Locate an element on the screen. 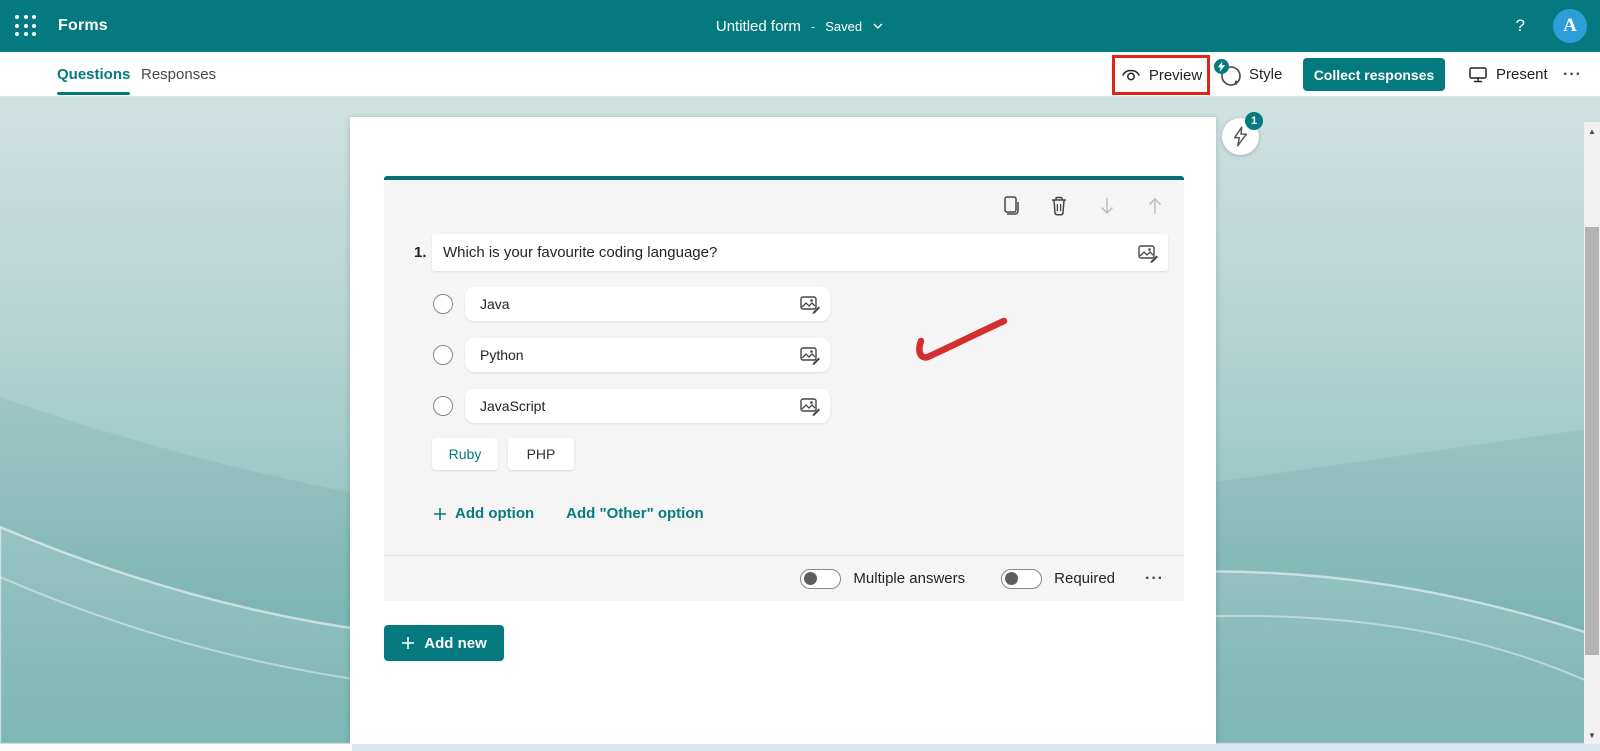  preview-button: Preview is located at coordinates (1161, 75).